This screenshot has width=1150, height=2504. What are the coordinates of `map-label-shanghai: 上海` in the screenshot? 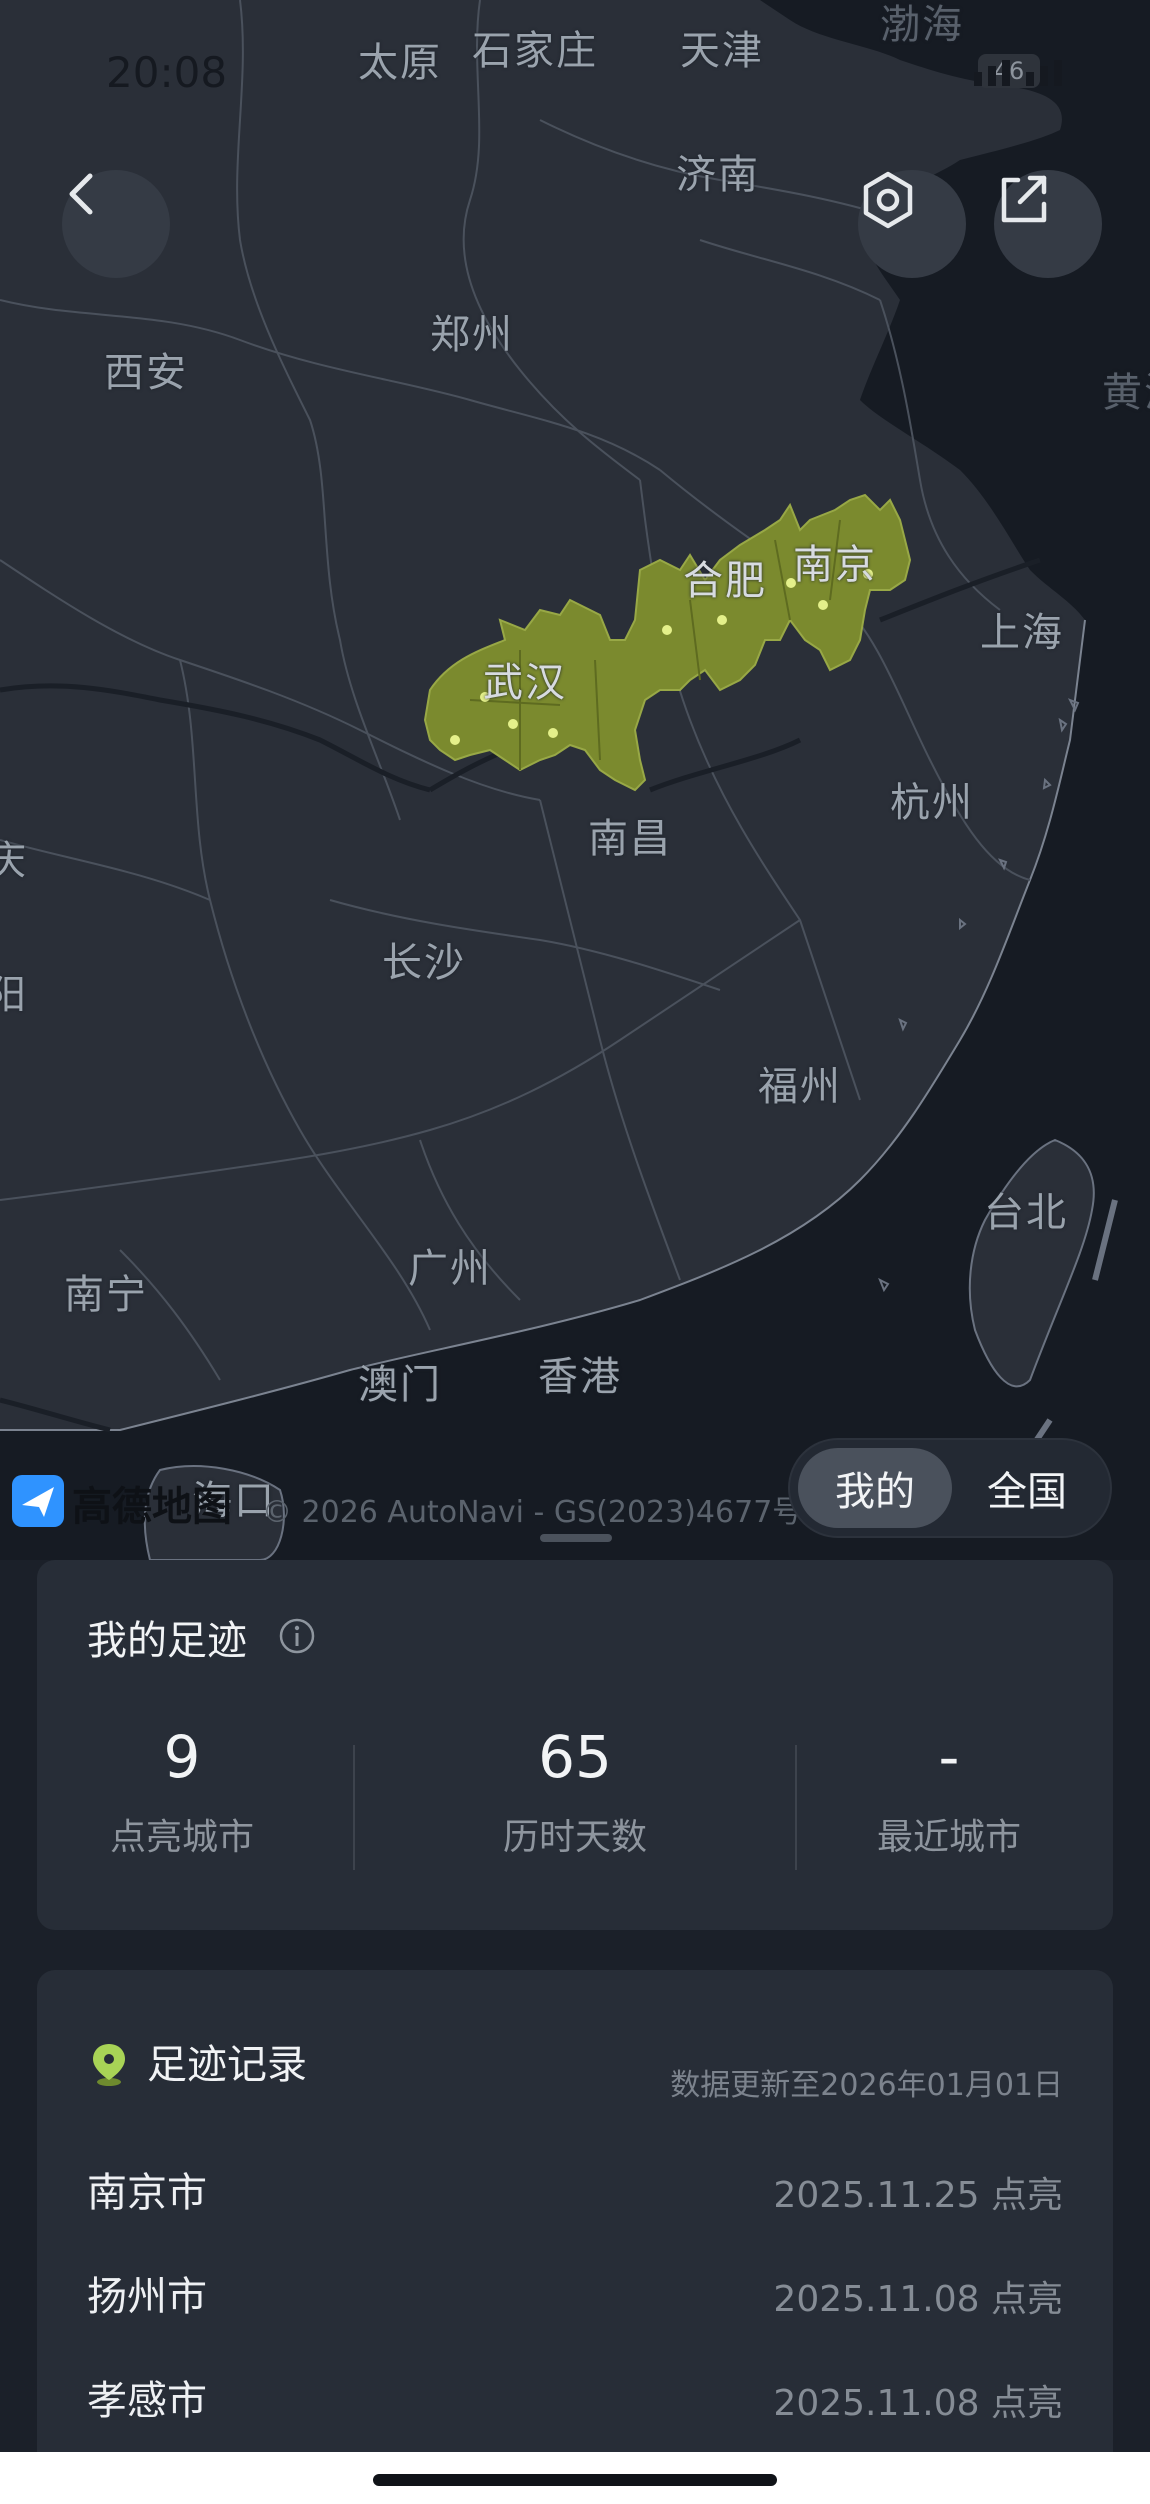 It's located at (1022, 633).